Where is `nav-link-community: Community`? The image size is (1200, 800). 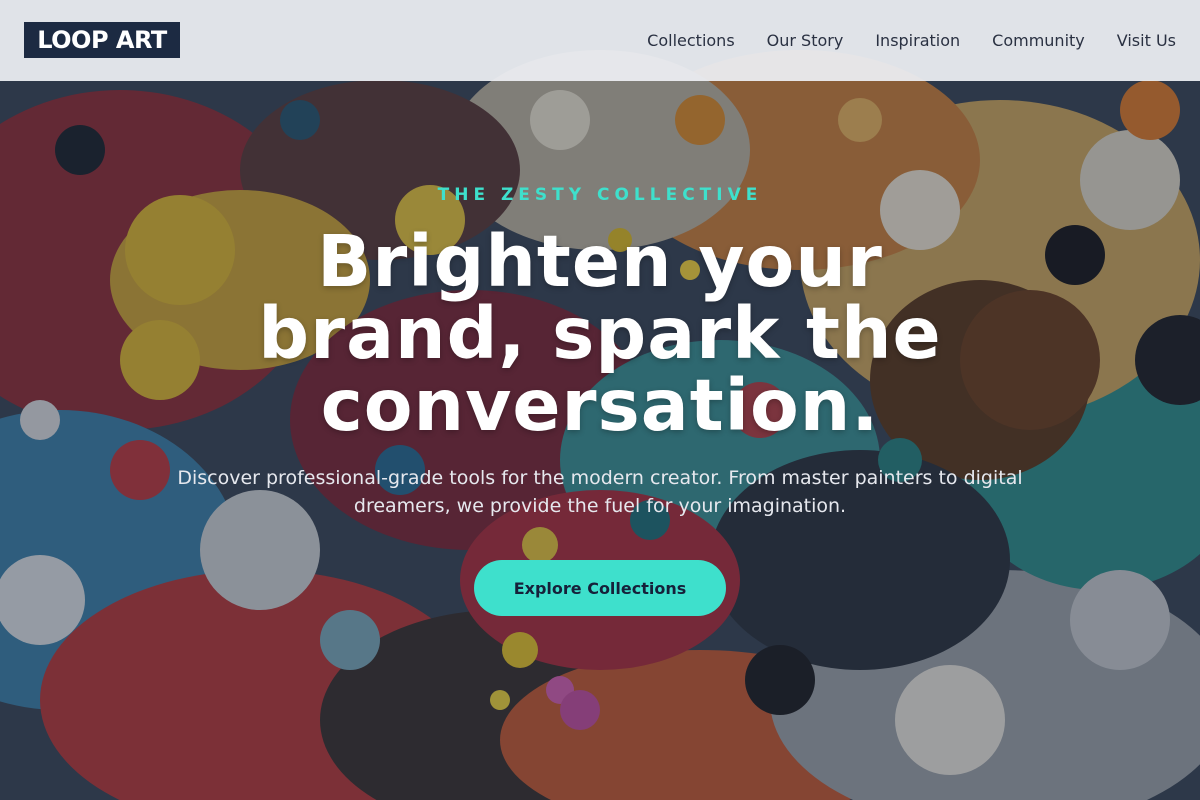
nav-link-community: Community is located at coordinates (1038, 40).